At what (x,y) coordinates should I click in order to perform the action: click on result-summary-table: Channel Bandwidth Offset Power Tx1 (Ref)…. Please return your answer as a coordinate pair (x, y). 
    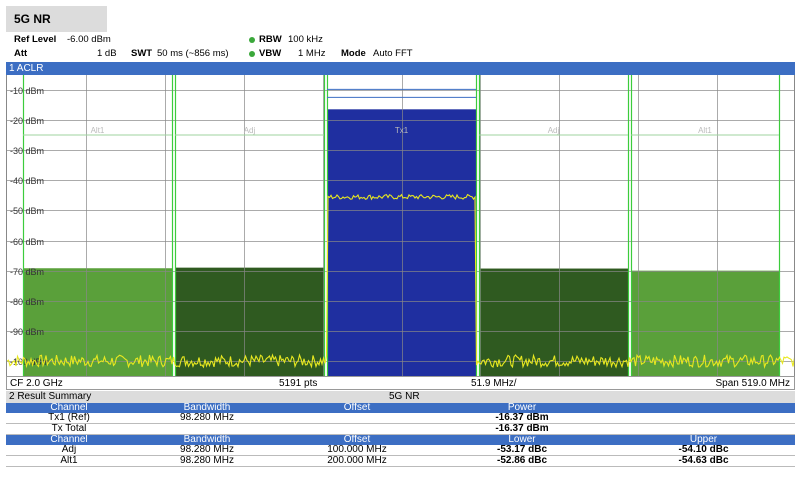
    Looking at the image, I should click on (400, 435).